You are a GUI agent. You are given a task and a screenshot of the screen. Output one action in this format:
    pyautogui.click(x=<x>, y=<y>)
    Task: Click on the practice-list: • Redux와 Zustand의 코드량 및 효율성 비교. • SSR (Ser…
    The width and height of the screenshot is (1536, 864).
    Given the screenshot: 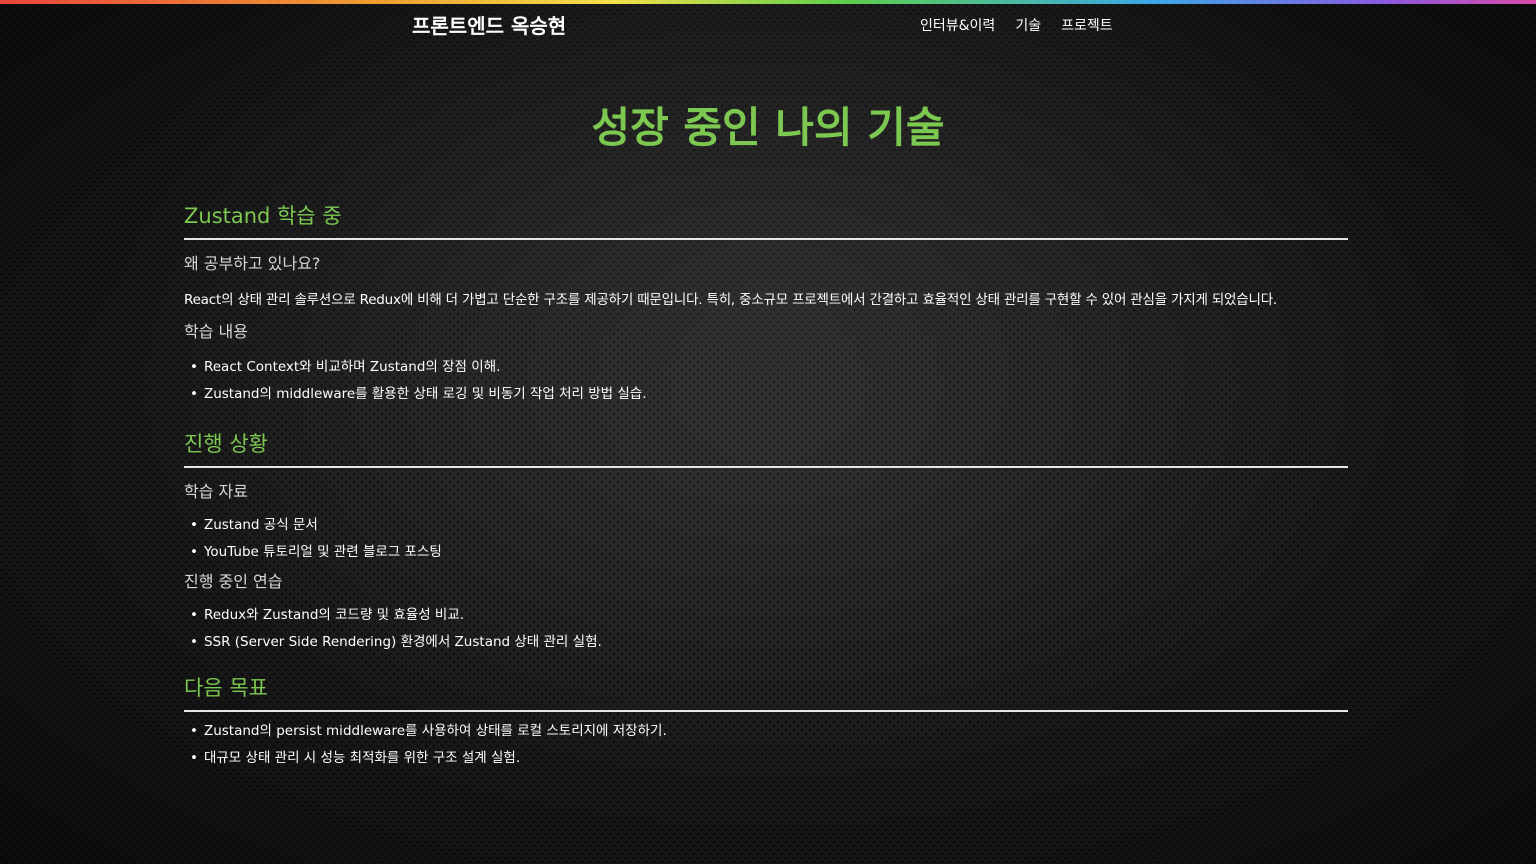 What is the action you would take?
    pyautogui.click(x=766, y=629)
    